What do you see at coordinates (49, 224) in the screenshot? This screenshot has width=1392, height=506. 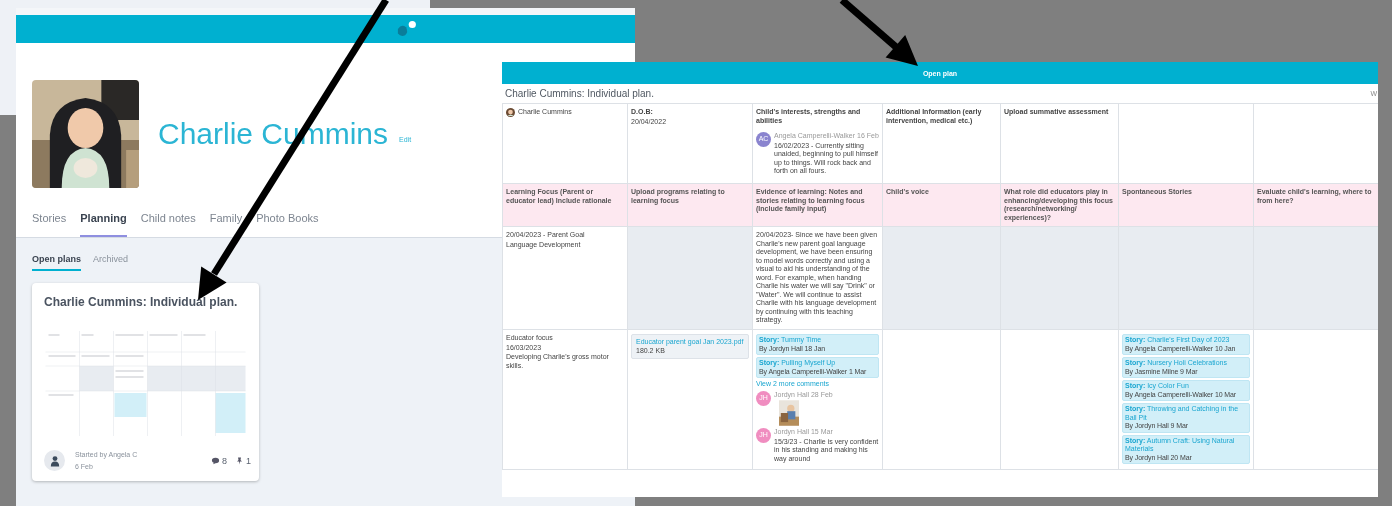 I see `profile-tab: Stories` at bounding box center [49, 224].